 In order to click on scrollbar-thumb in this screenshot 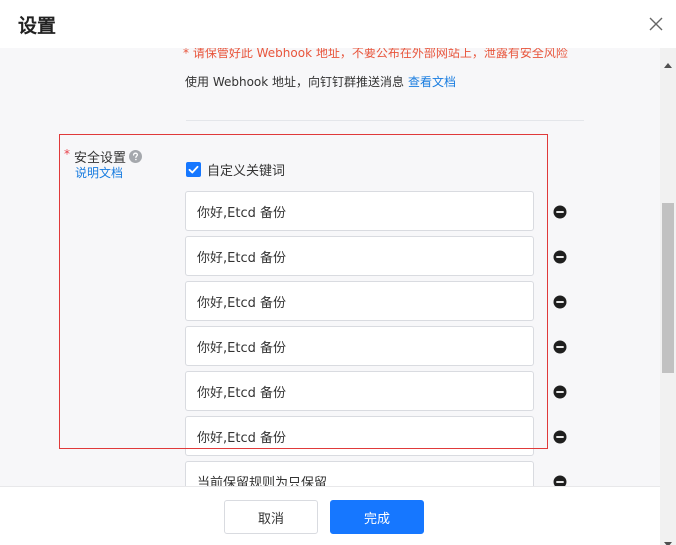, I will do `click(668, 288)`.